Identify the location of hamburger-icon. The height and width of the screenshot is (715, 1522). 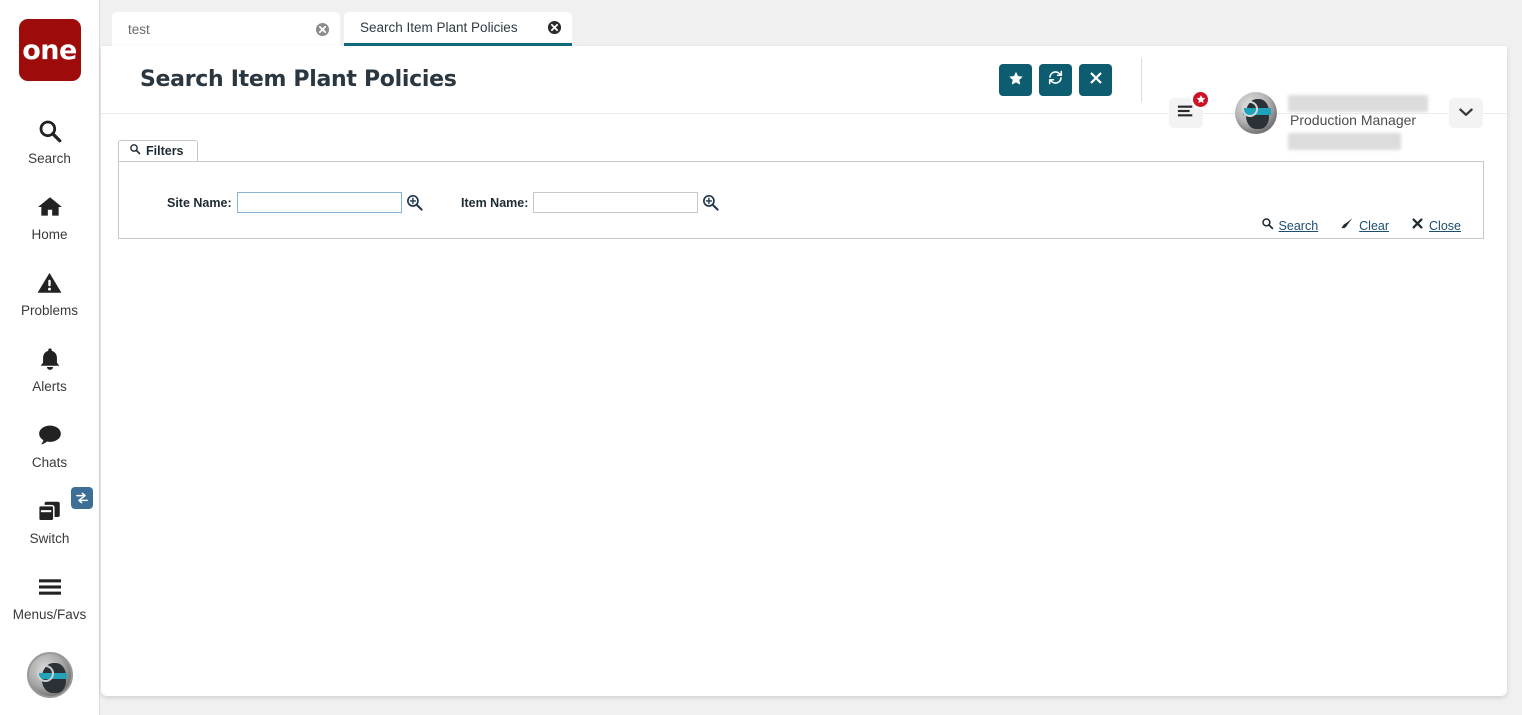
(50, 587).